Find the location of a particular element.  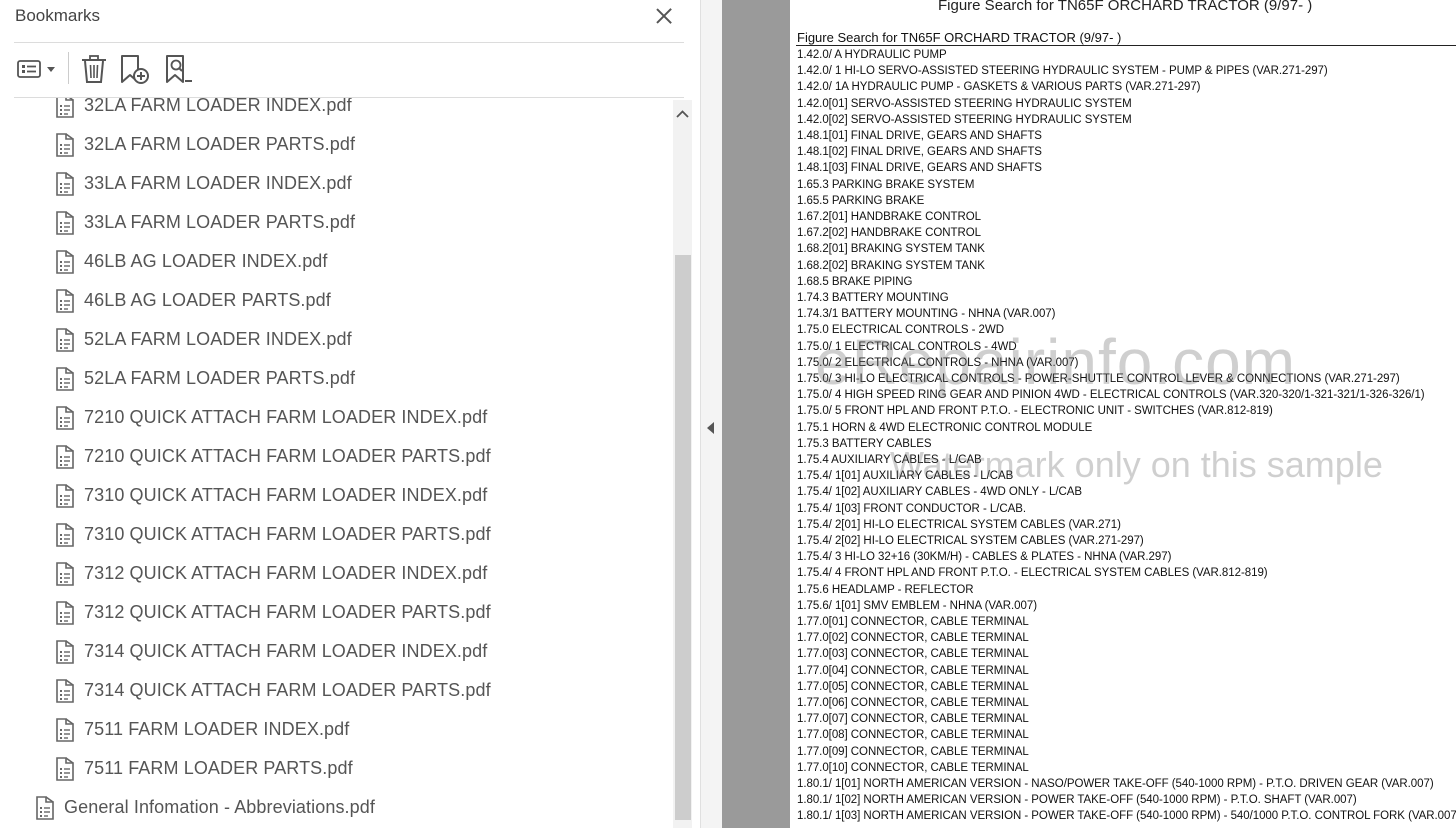

bookmark-item: 7511 FARM LOADER PARTS.pdf is located at coordinates (204, 768).